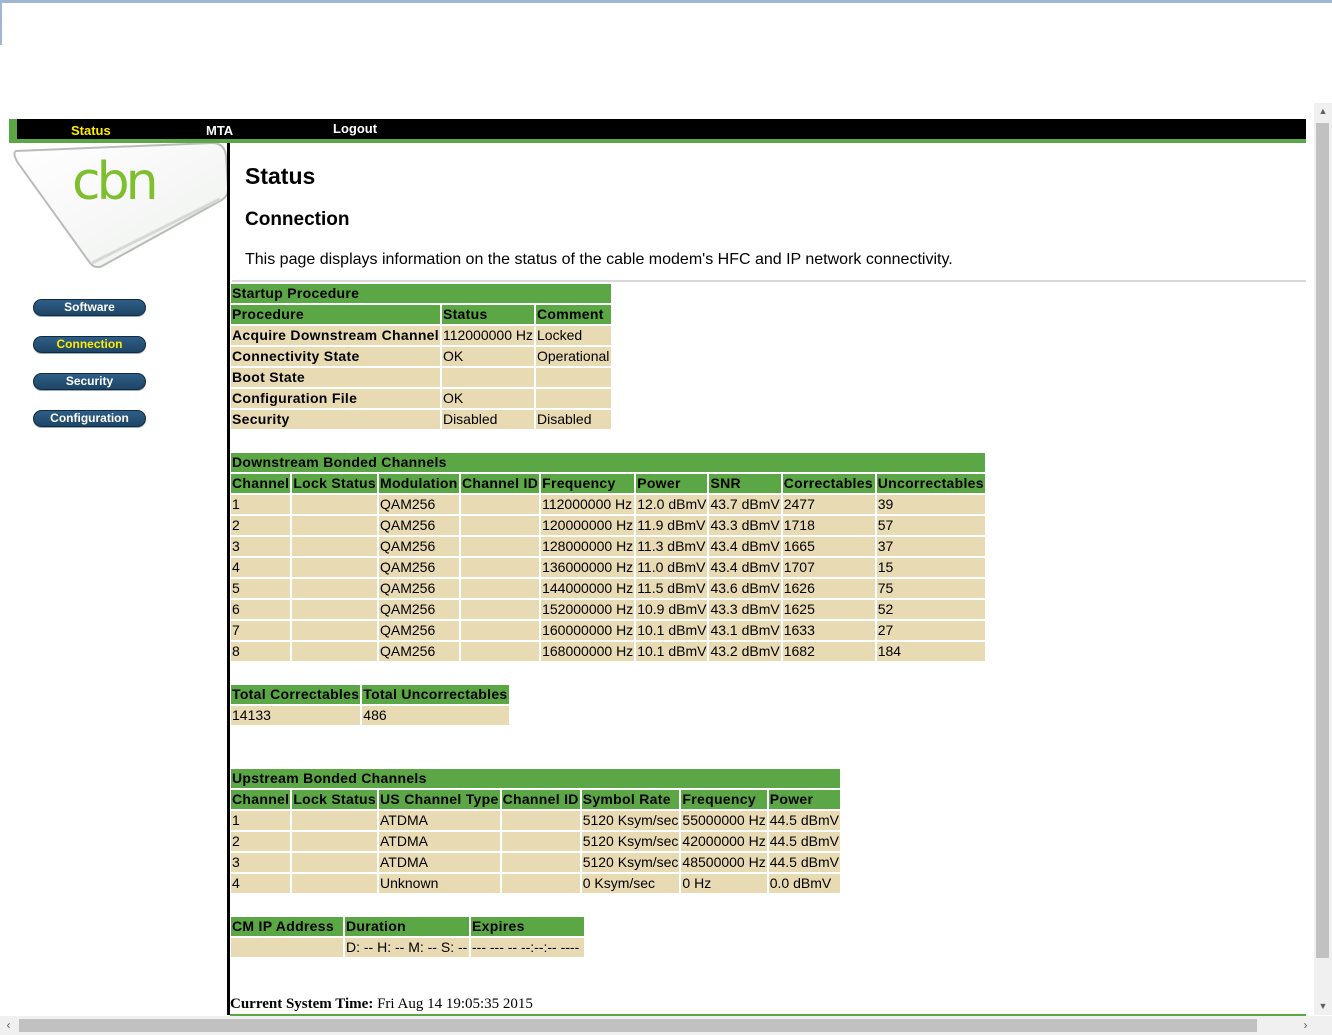 Image resolution: width=1332 pixels, height=1035 pixels. I want to click on sidebar-connection-button: Connection, so click(89, 344).